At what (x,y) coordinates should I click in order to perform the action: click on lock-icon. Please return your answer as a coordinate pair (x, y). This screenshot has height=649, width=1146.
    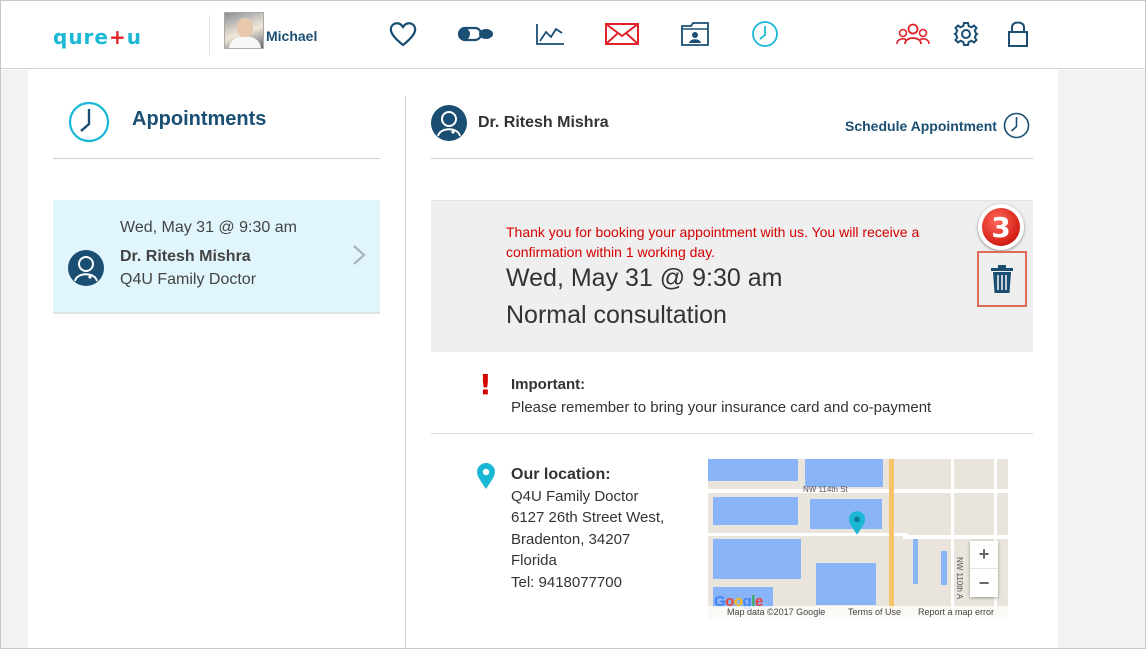
    Looking at the image, I should click on (1018, 34).